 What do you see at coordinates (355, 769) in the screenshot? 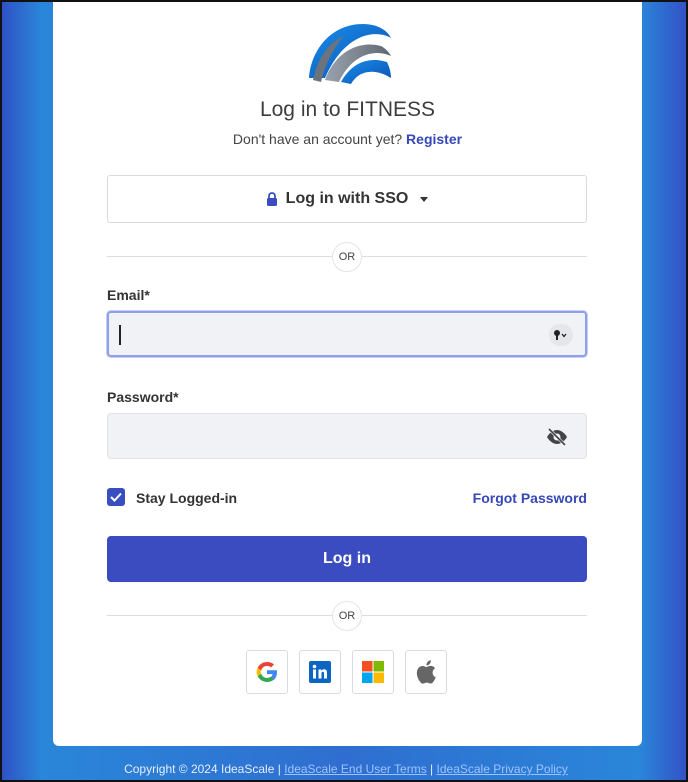
I see `end-user-terms-link: IdeaScale End User Terms` at bounding box center [355, 769].